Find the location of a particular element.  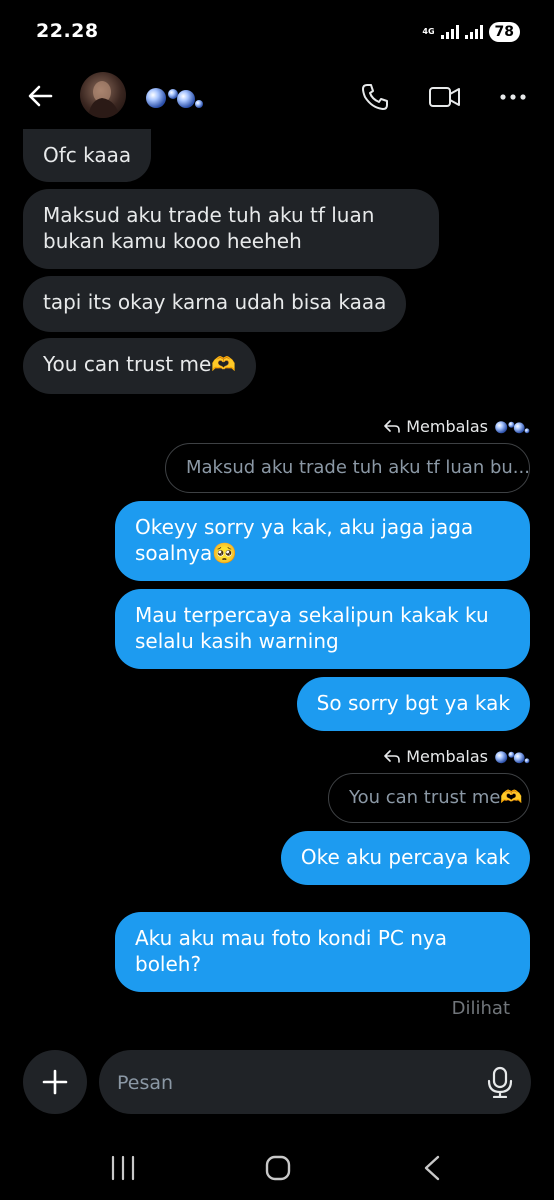

more-dots-icon is located at coordinates (513, 97).